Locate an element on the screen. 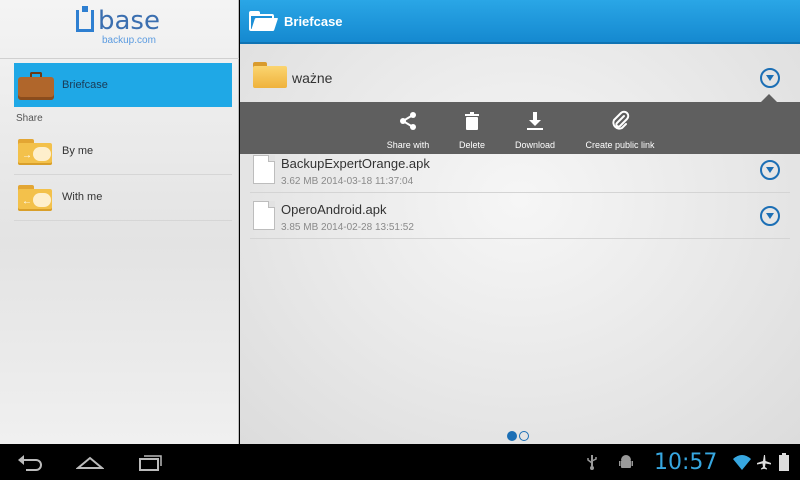 The width and height of the screenshot is (800, 480). create-public-link-button: Create public link is located at coordinates (620, 129).